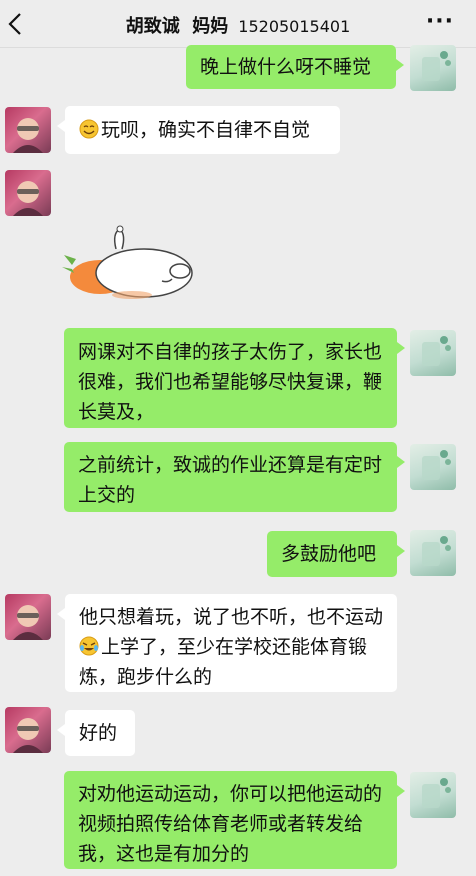 This screenshot has width=476, height=876. I want to click on message-bubble-sent: 之前统计，致诚的作业还算是有定时上交的, so click(234, 477).